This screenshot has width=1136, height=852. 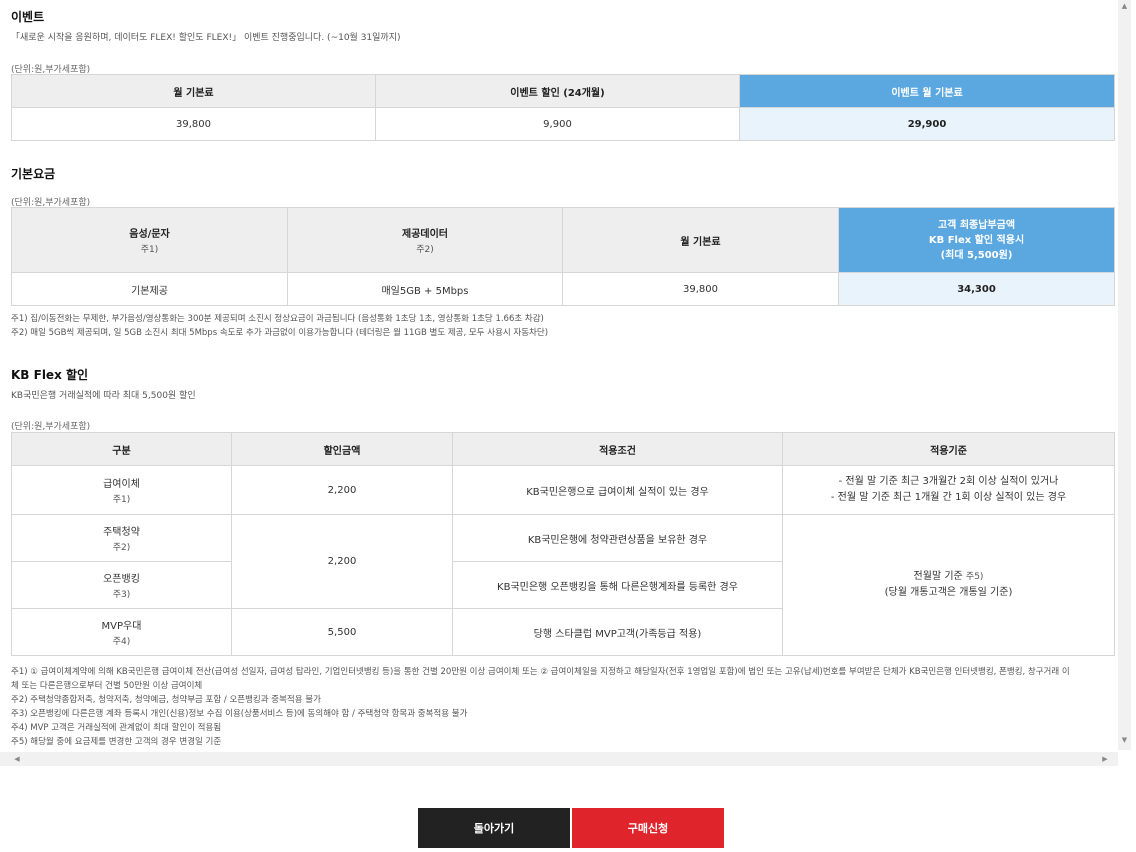 What do you see at coordinates (557, 124) in the screenshot?
I see `value-event-discount: 9,900` at bounding box center [557, 124].